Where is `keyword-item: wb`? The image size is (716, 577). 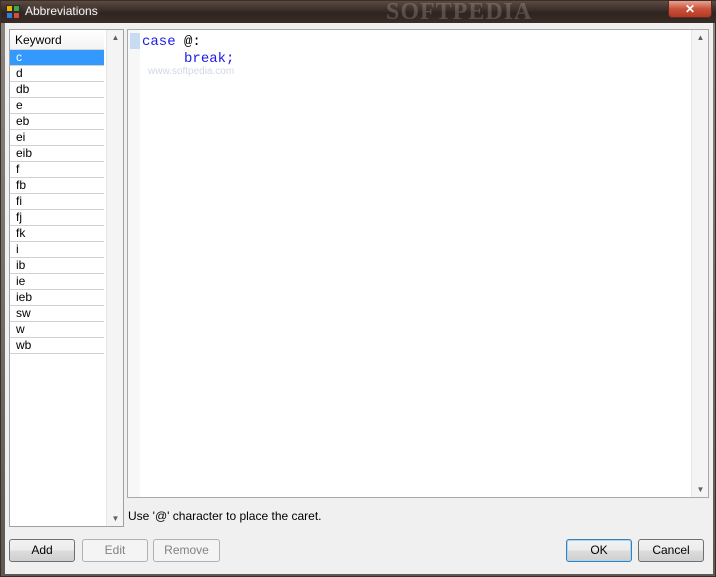
keyword-item: wb is located at coordinates (57, 346).